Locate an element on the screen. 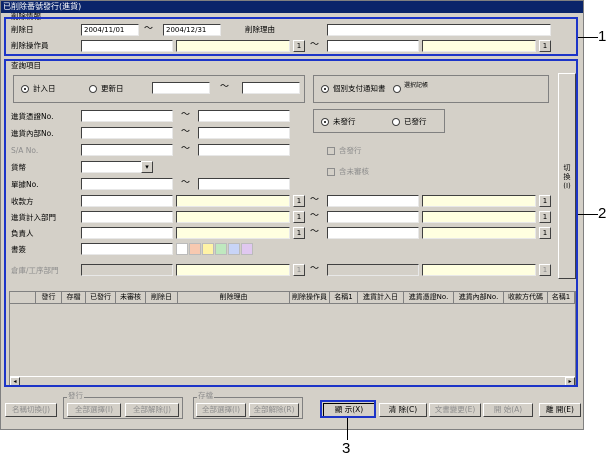  name-switch-button: 名稱切換(J) is located at coordinates (31, 410).